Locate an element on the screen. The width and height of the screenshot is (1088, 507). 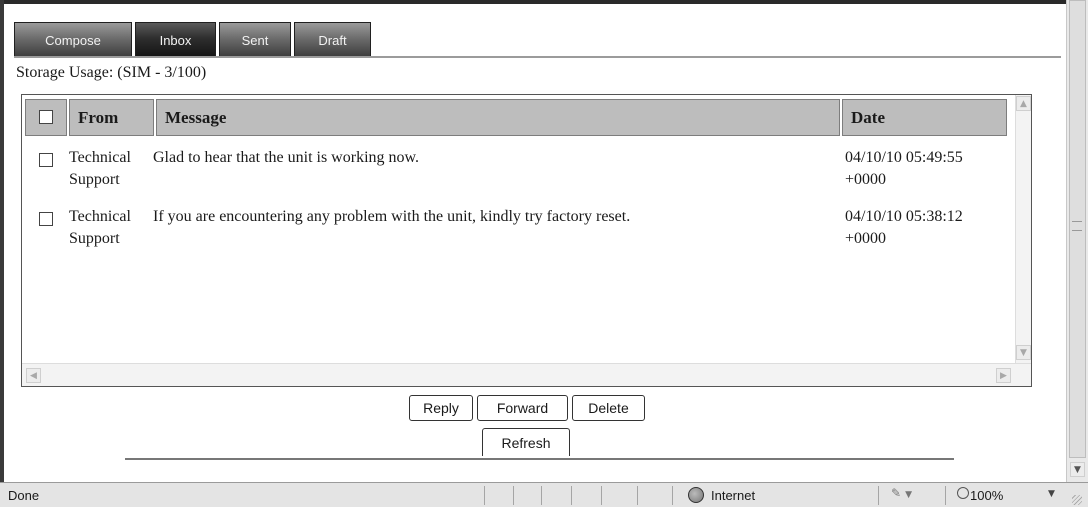
tab-underline is located at coordinates (537, 57).